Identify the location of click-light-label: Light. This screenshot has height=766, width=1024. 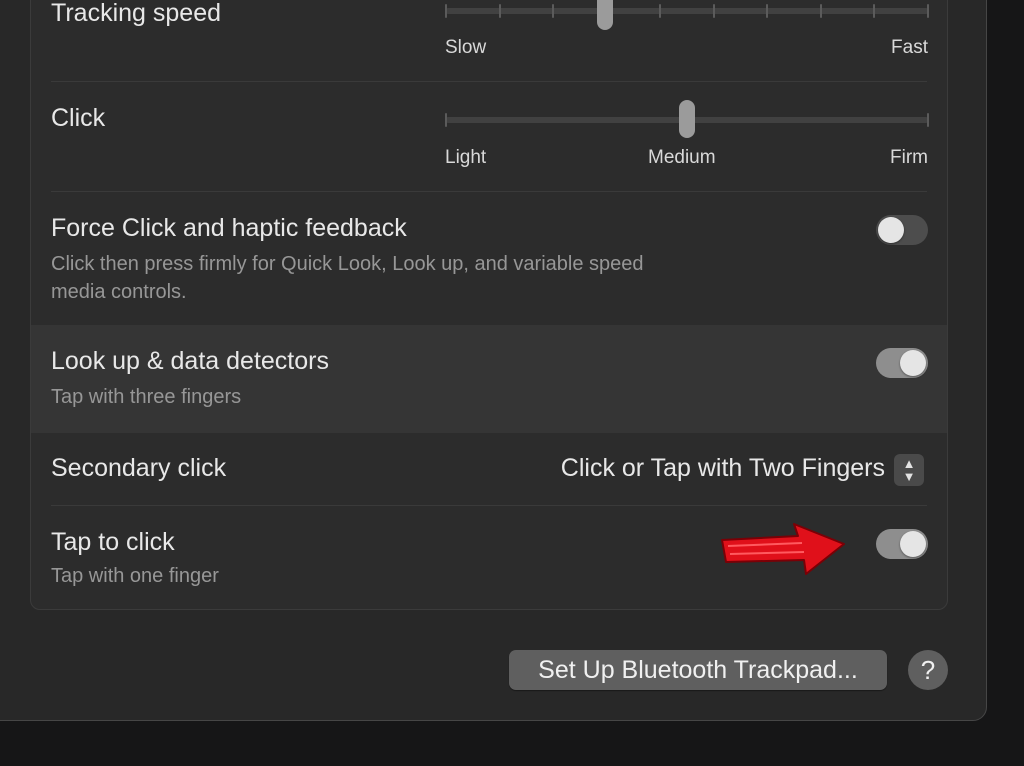
(466, 157).